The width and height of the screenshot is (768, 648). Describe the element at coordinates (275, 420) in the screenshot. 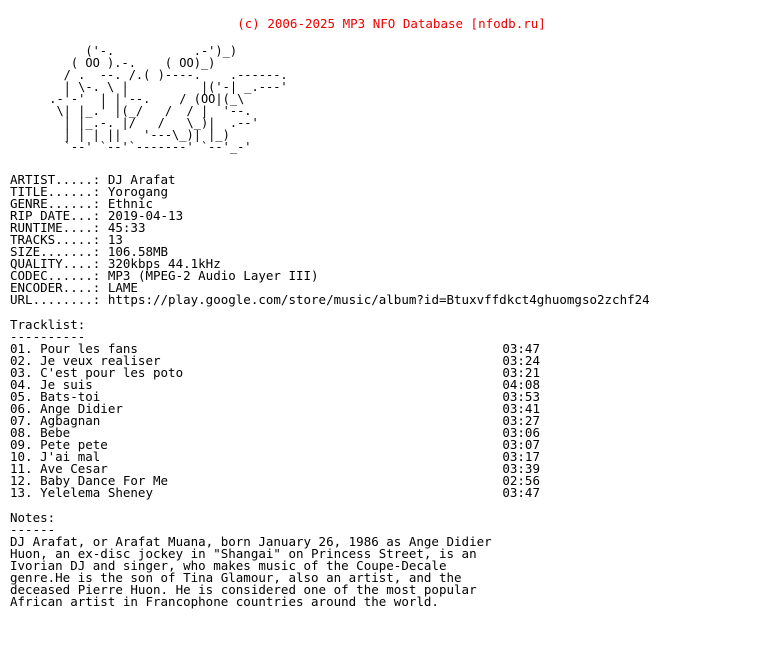

I see `track-row: 07. Agbagnan 03:27` at that location.